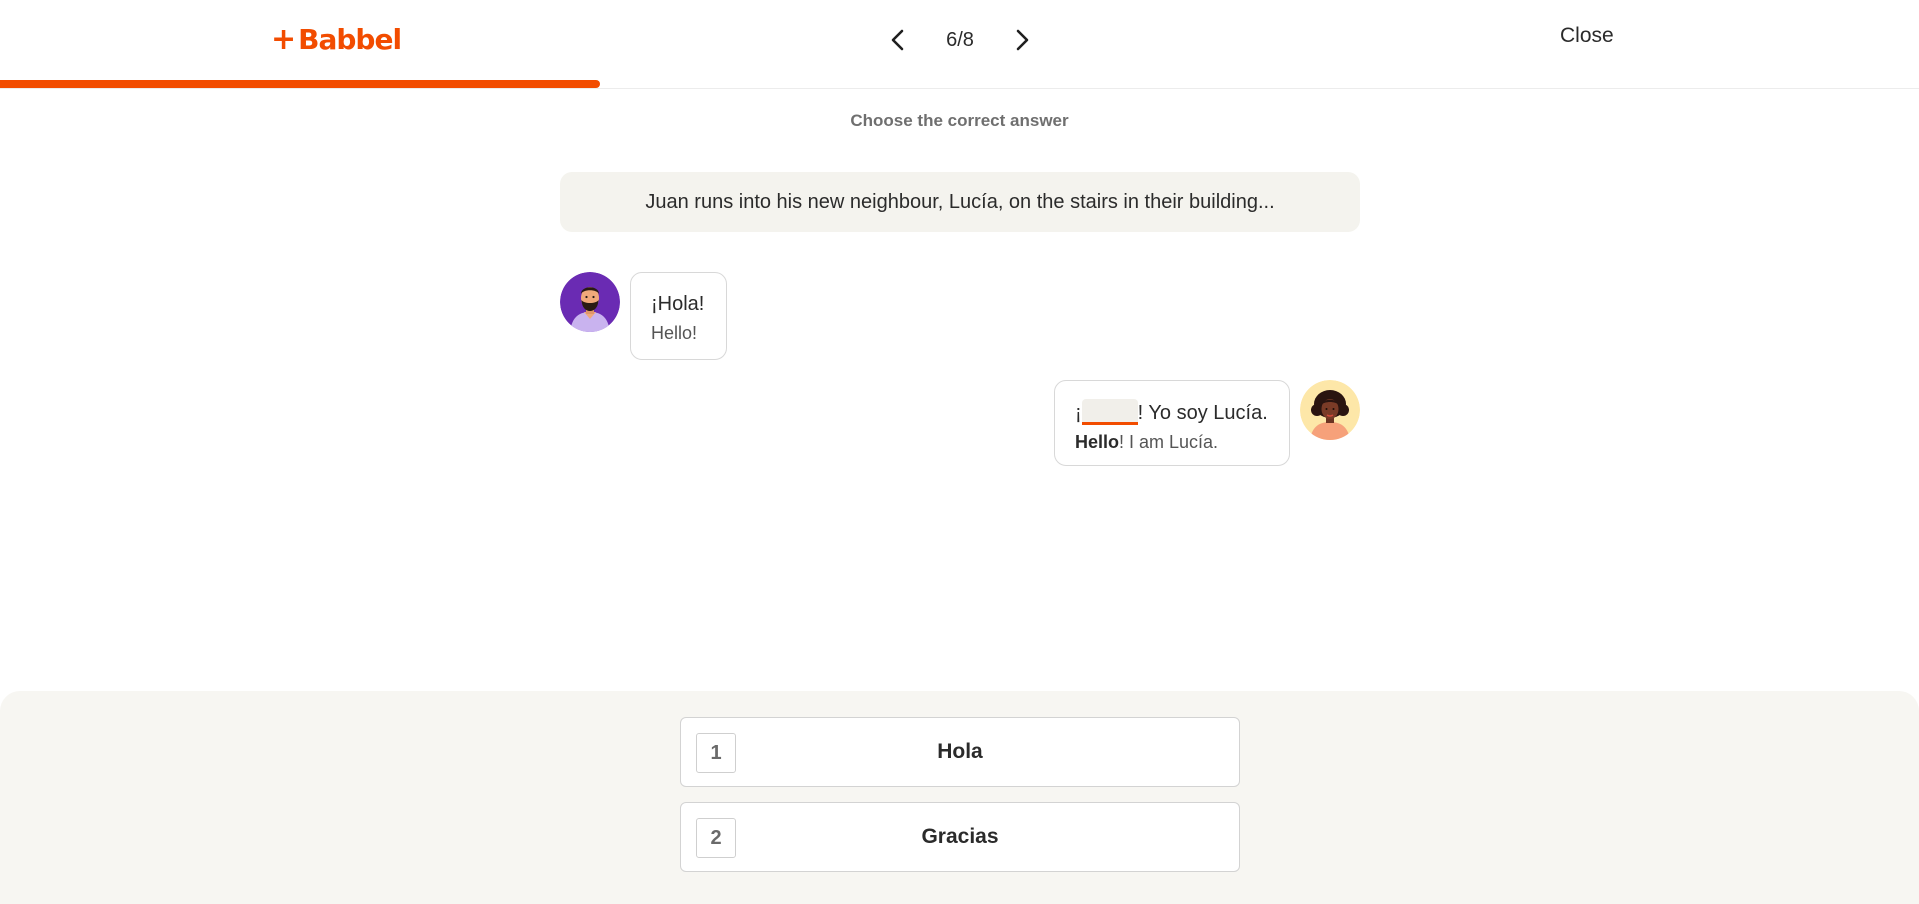 The image size is (1919, 904). I want to click on close-button: Close, so click(1587, 36).